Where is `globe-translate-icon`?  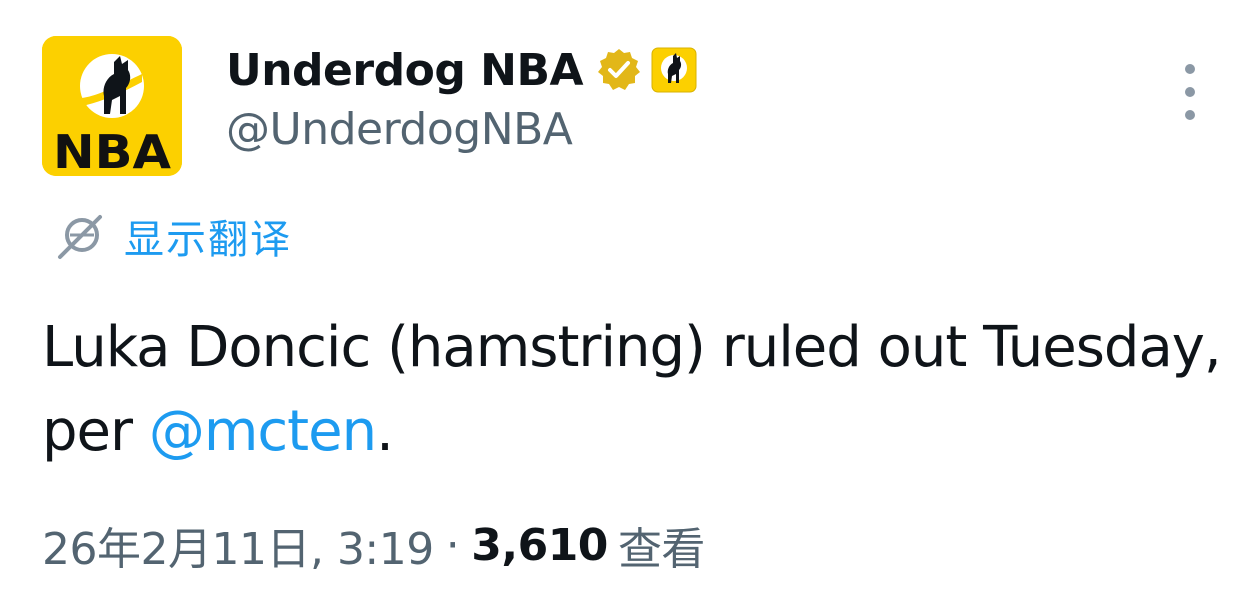 globe-translate-icon is located at coordinates (80, 237).